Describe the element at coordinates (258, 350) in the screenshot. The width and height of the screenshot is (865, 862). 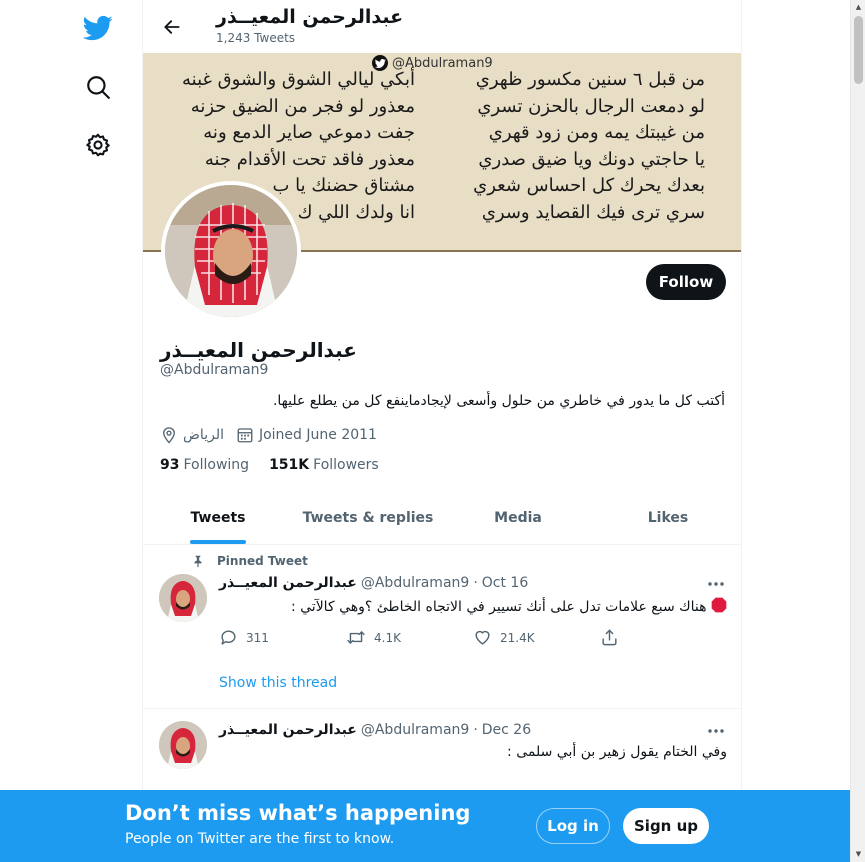
I see `profile-name: عبدالرحمن المعيــذر` at that location.